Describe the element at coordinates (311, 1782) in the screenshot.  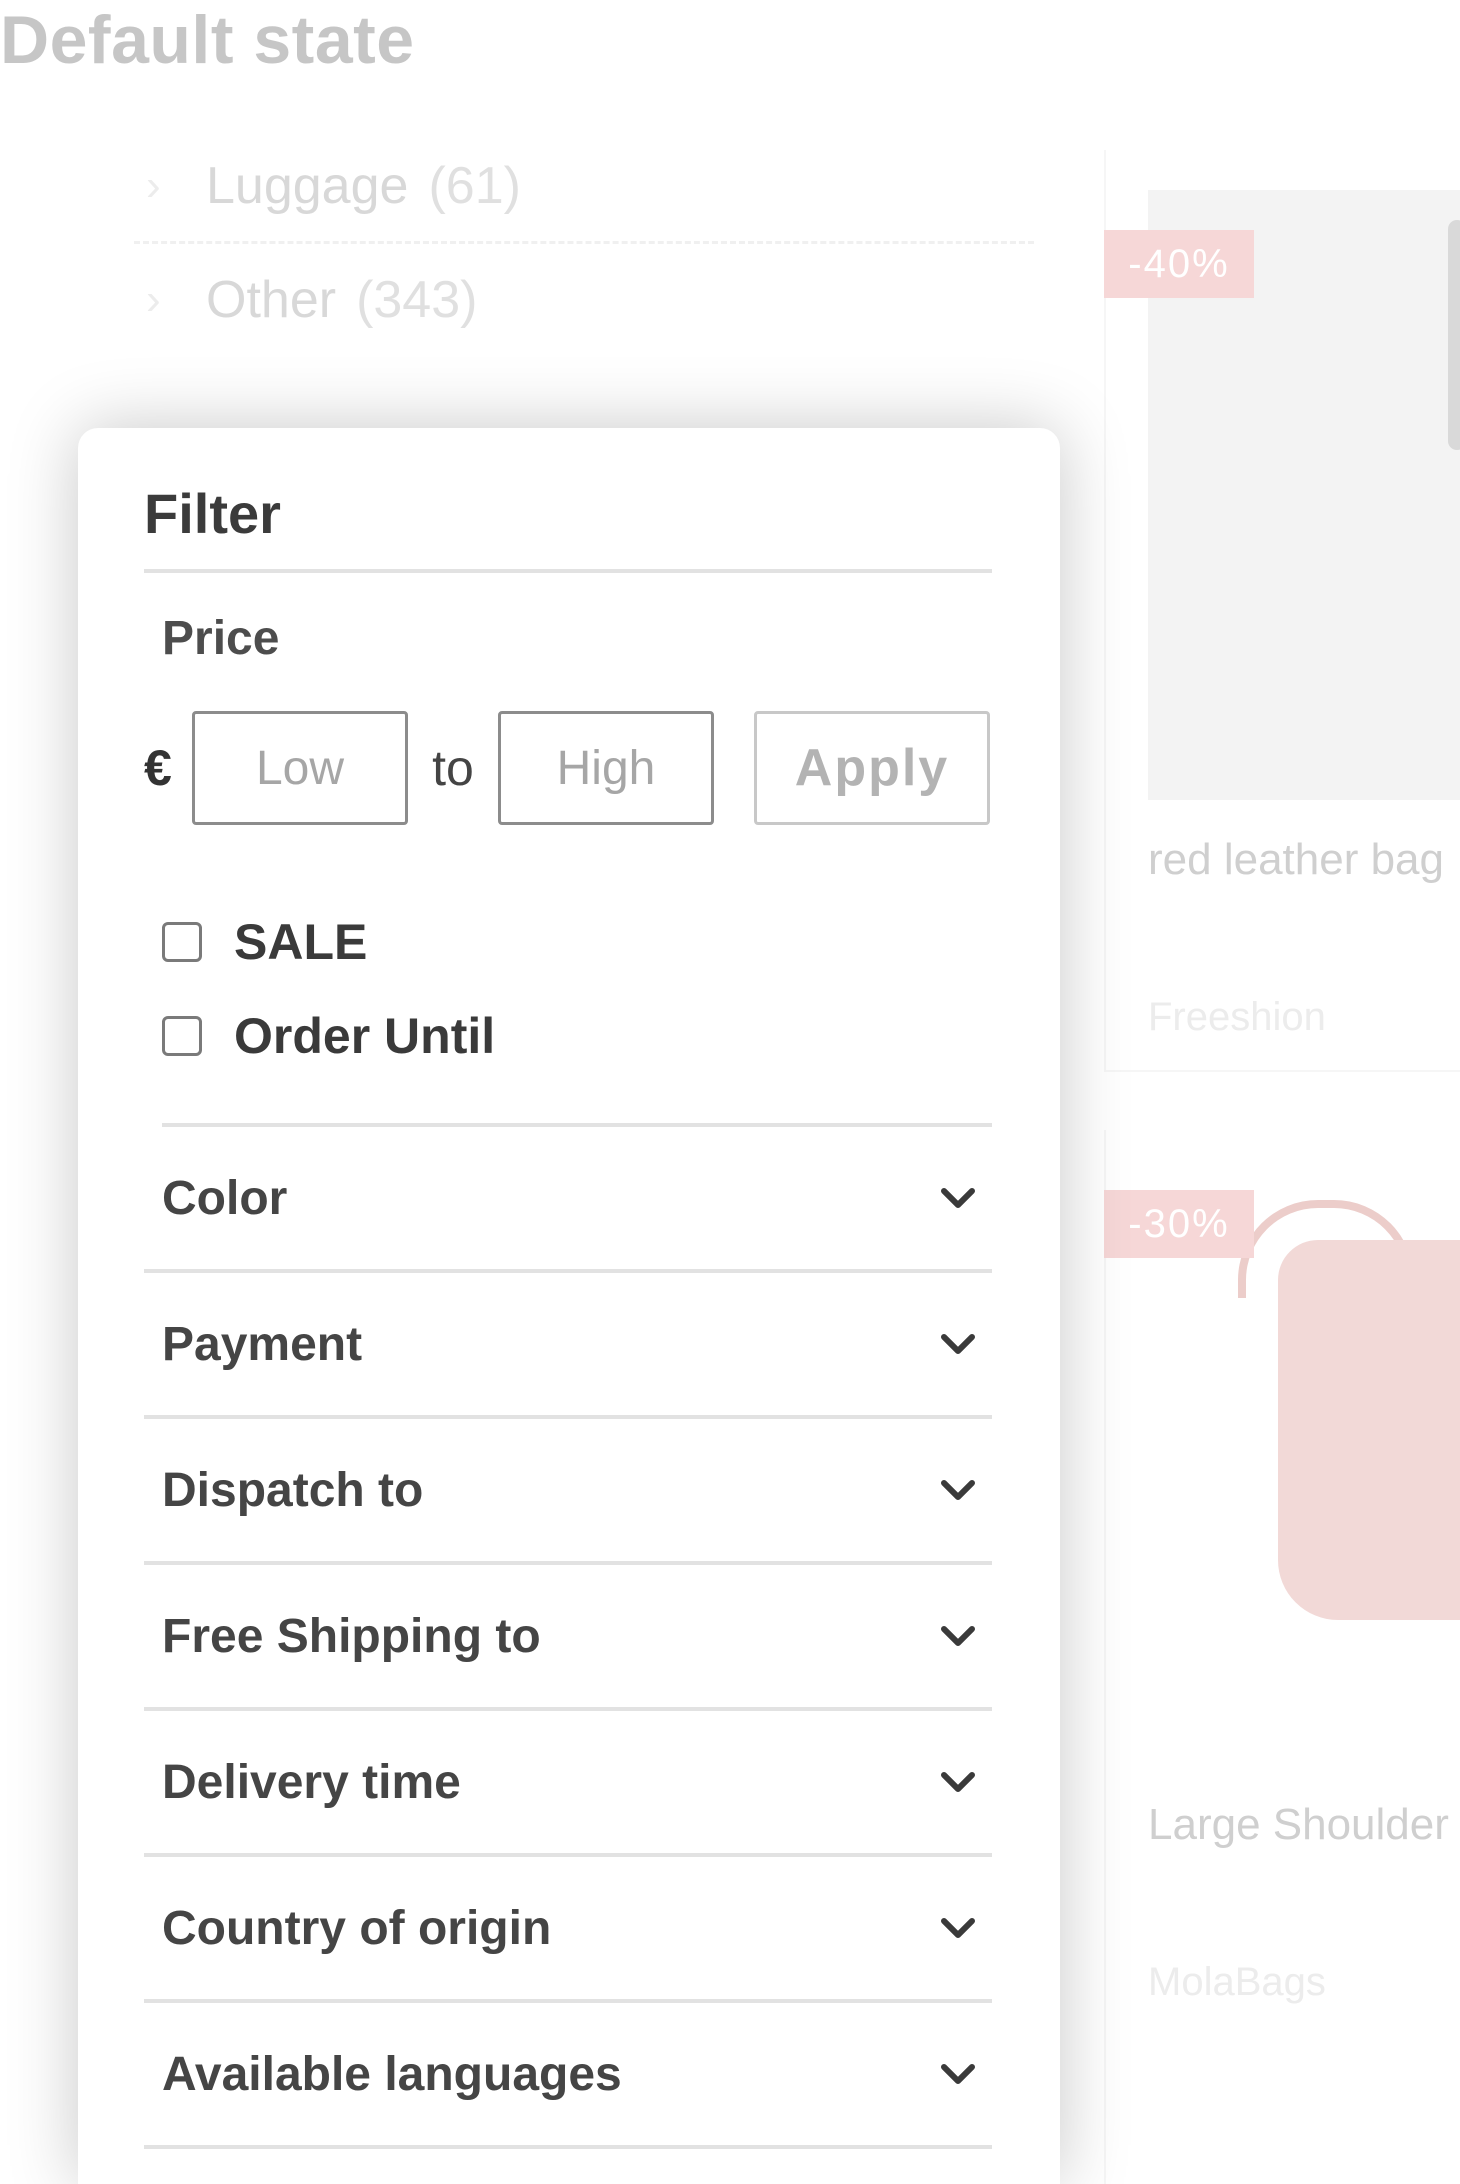
I see `facet-label: Delivery time` at that location.